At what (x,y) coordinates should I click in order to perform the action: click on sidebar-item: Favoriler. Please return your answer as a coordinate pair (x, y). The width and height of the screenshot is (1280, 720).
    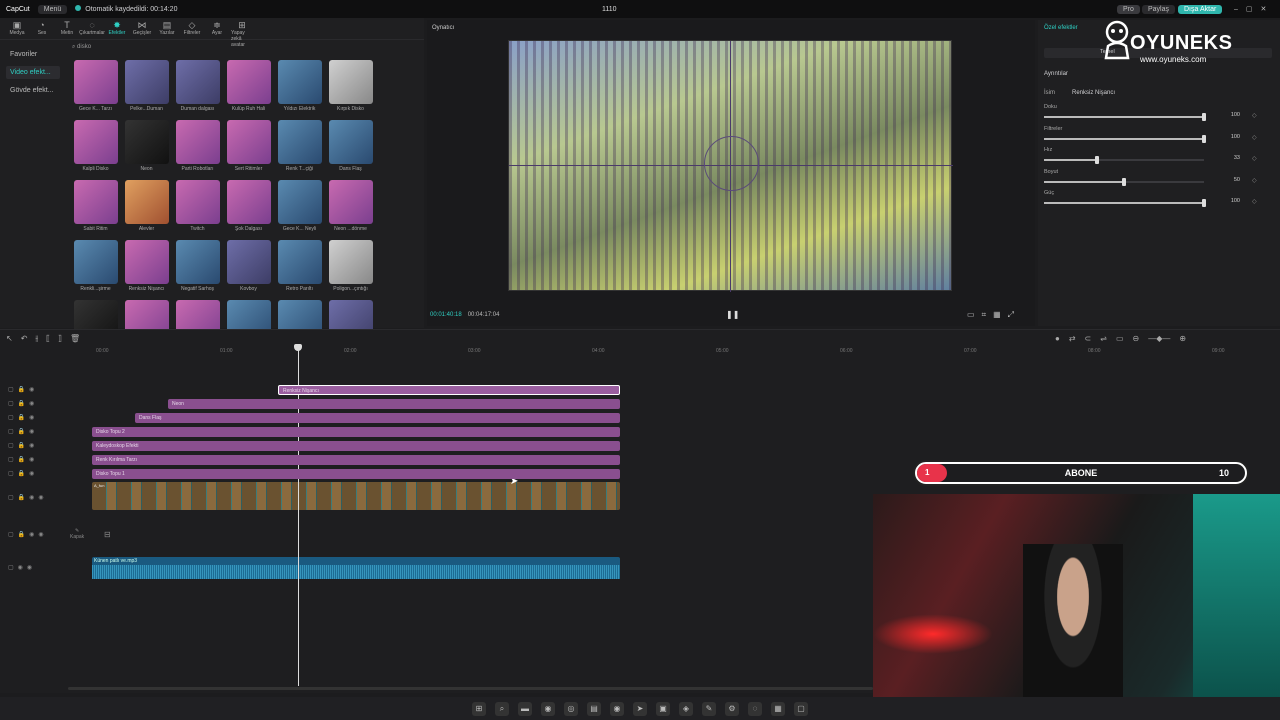
    Looking at the image, I should click on (33, 54).